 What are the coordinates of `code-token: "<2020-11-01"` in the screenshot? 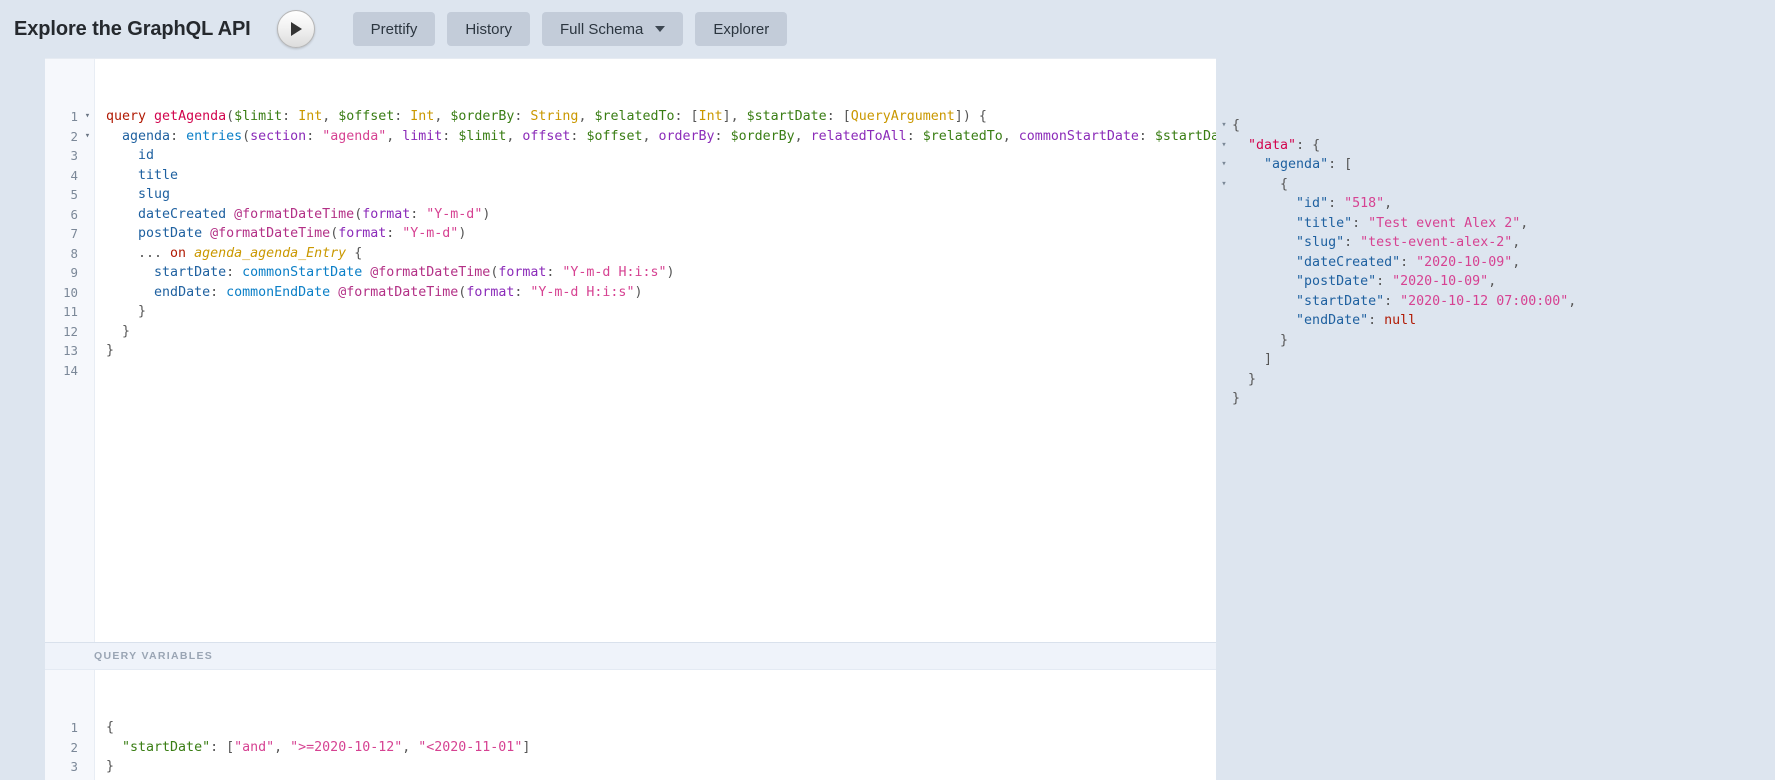 It's located at (470, 747).